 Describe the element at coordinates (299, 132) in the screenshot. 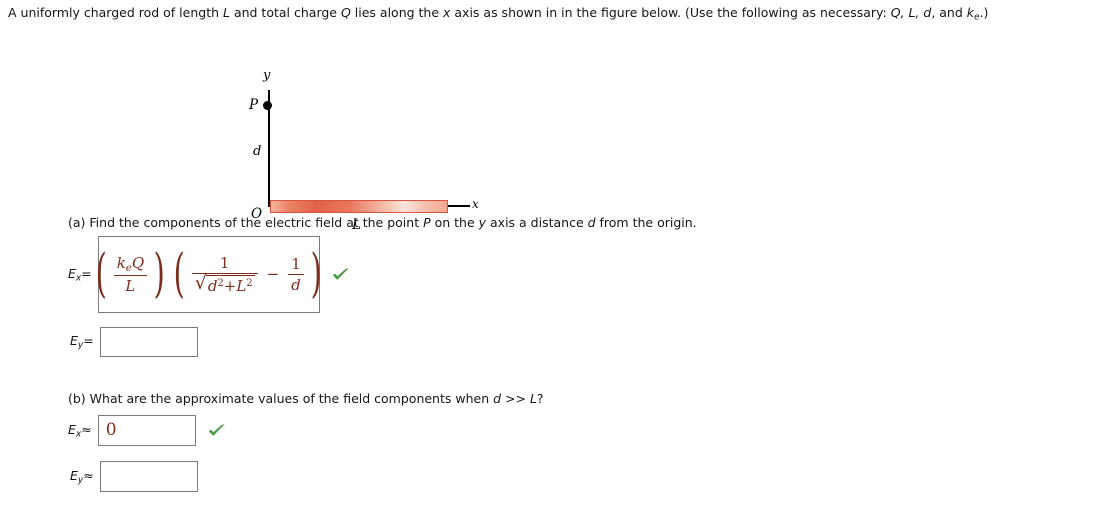

I see `figure-charged-rod-diagram: y P d O x L` at that location.